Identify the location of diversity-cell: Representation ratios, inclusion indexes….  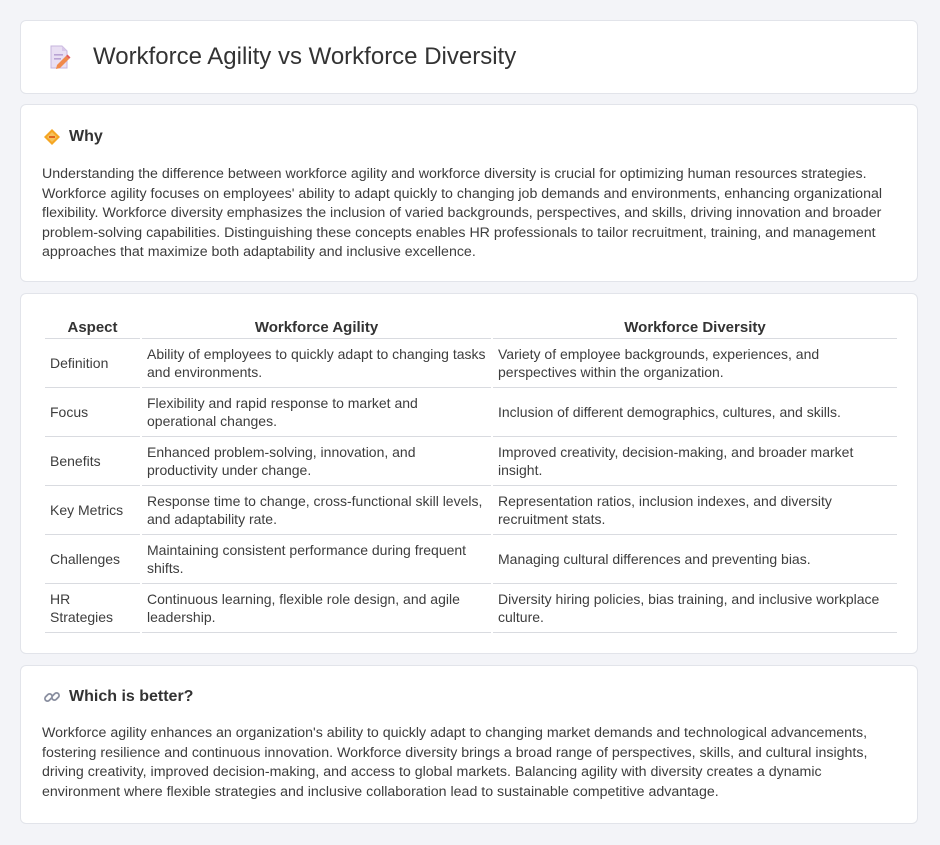
(695, 510).